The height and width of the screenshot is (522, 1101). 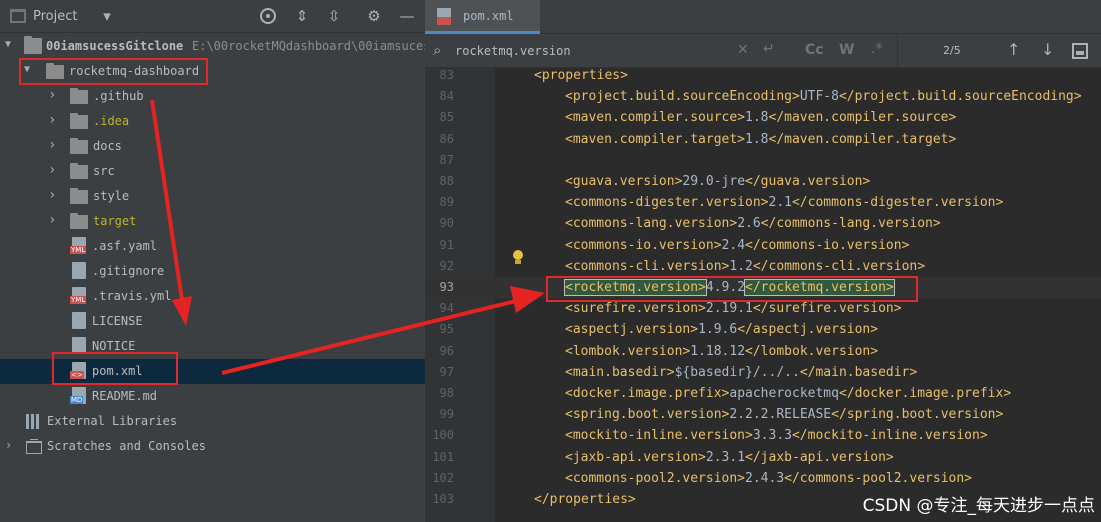 I want to click on next-occurrence-icon: ↓, so click(x=1047, y=49).